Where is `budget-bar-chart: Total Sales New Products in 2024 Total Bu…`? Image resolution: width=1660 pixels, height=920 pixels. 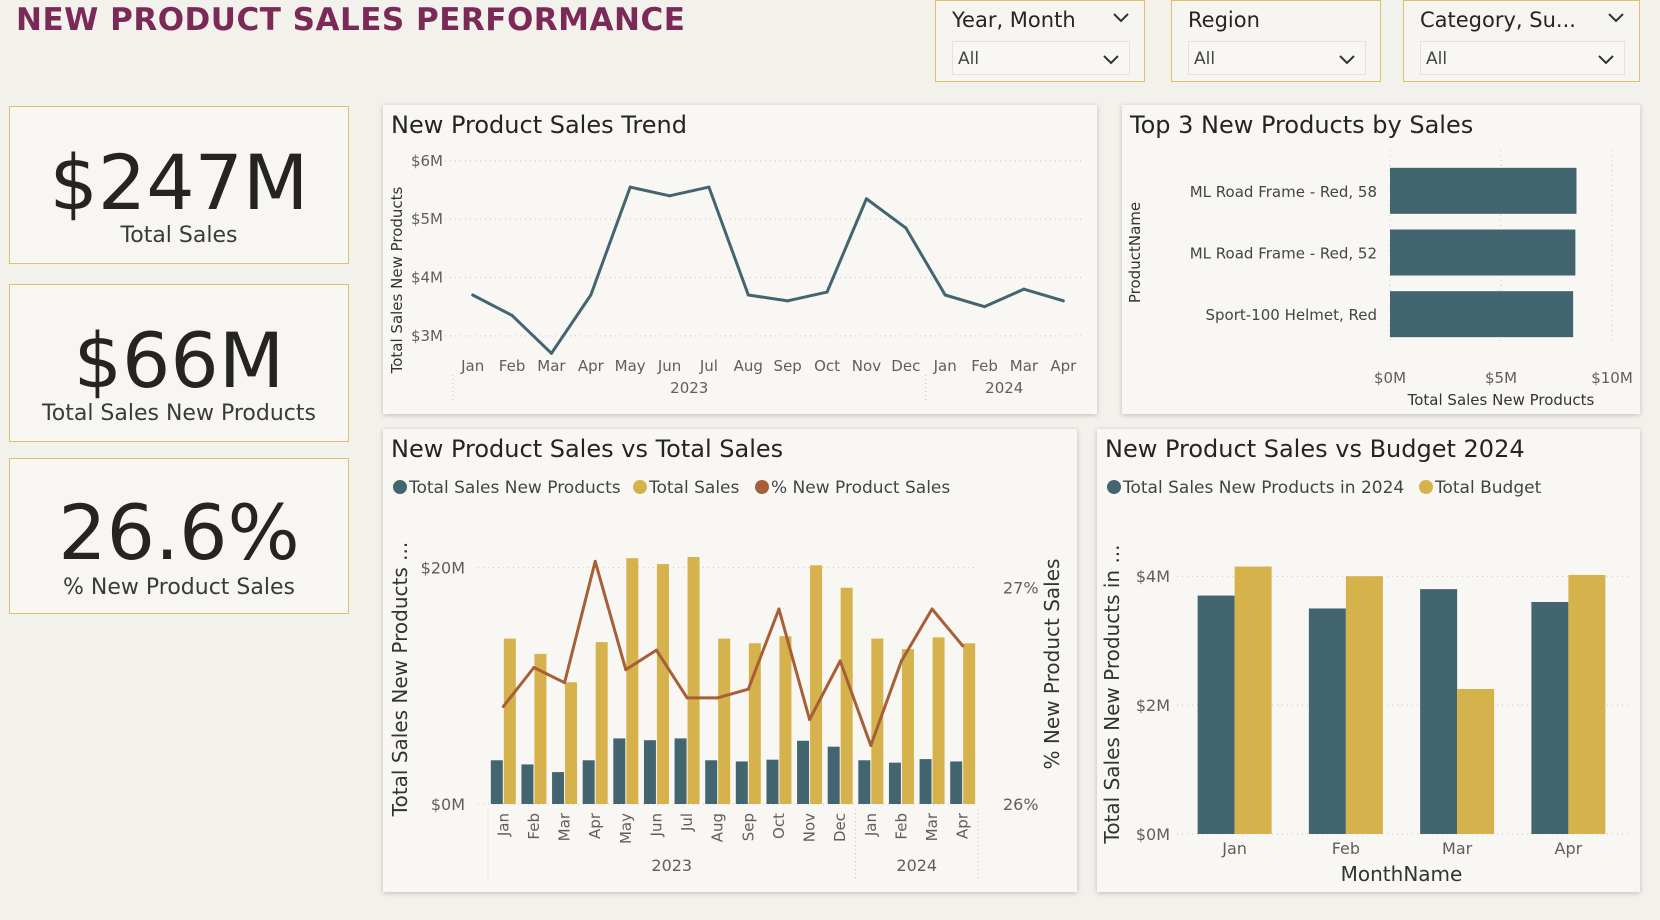
budget-bar-chart: Total Sales New Products in 2024 Total Bu… is located at coordinates (1366, 682).